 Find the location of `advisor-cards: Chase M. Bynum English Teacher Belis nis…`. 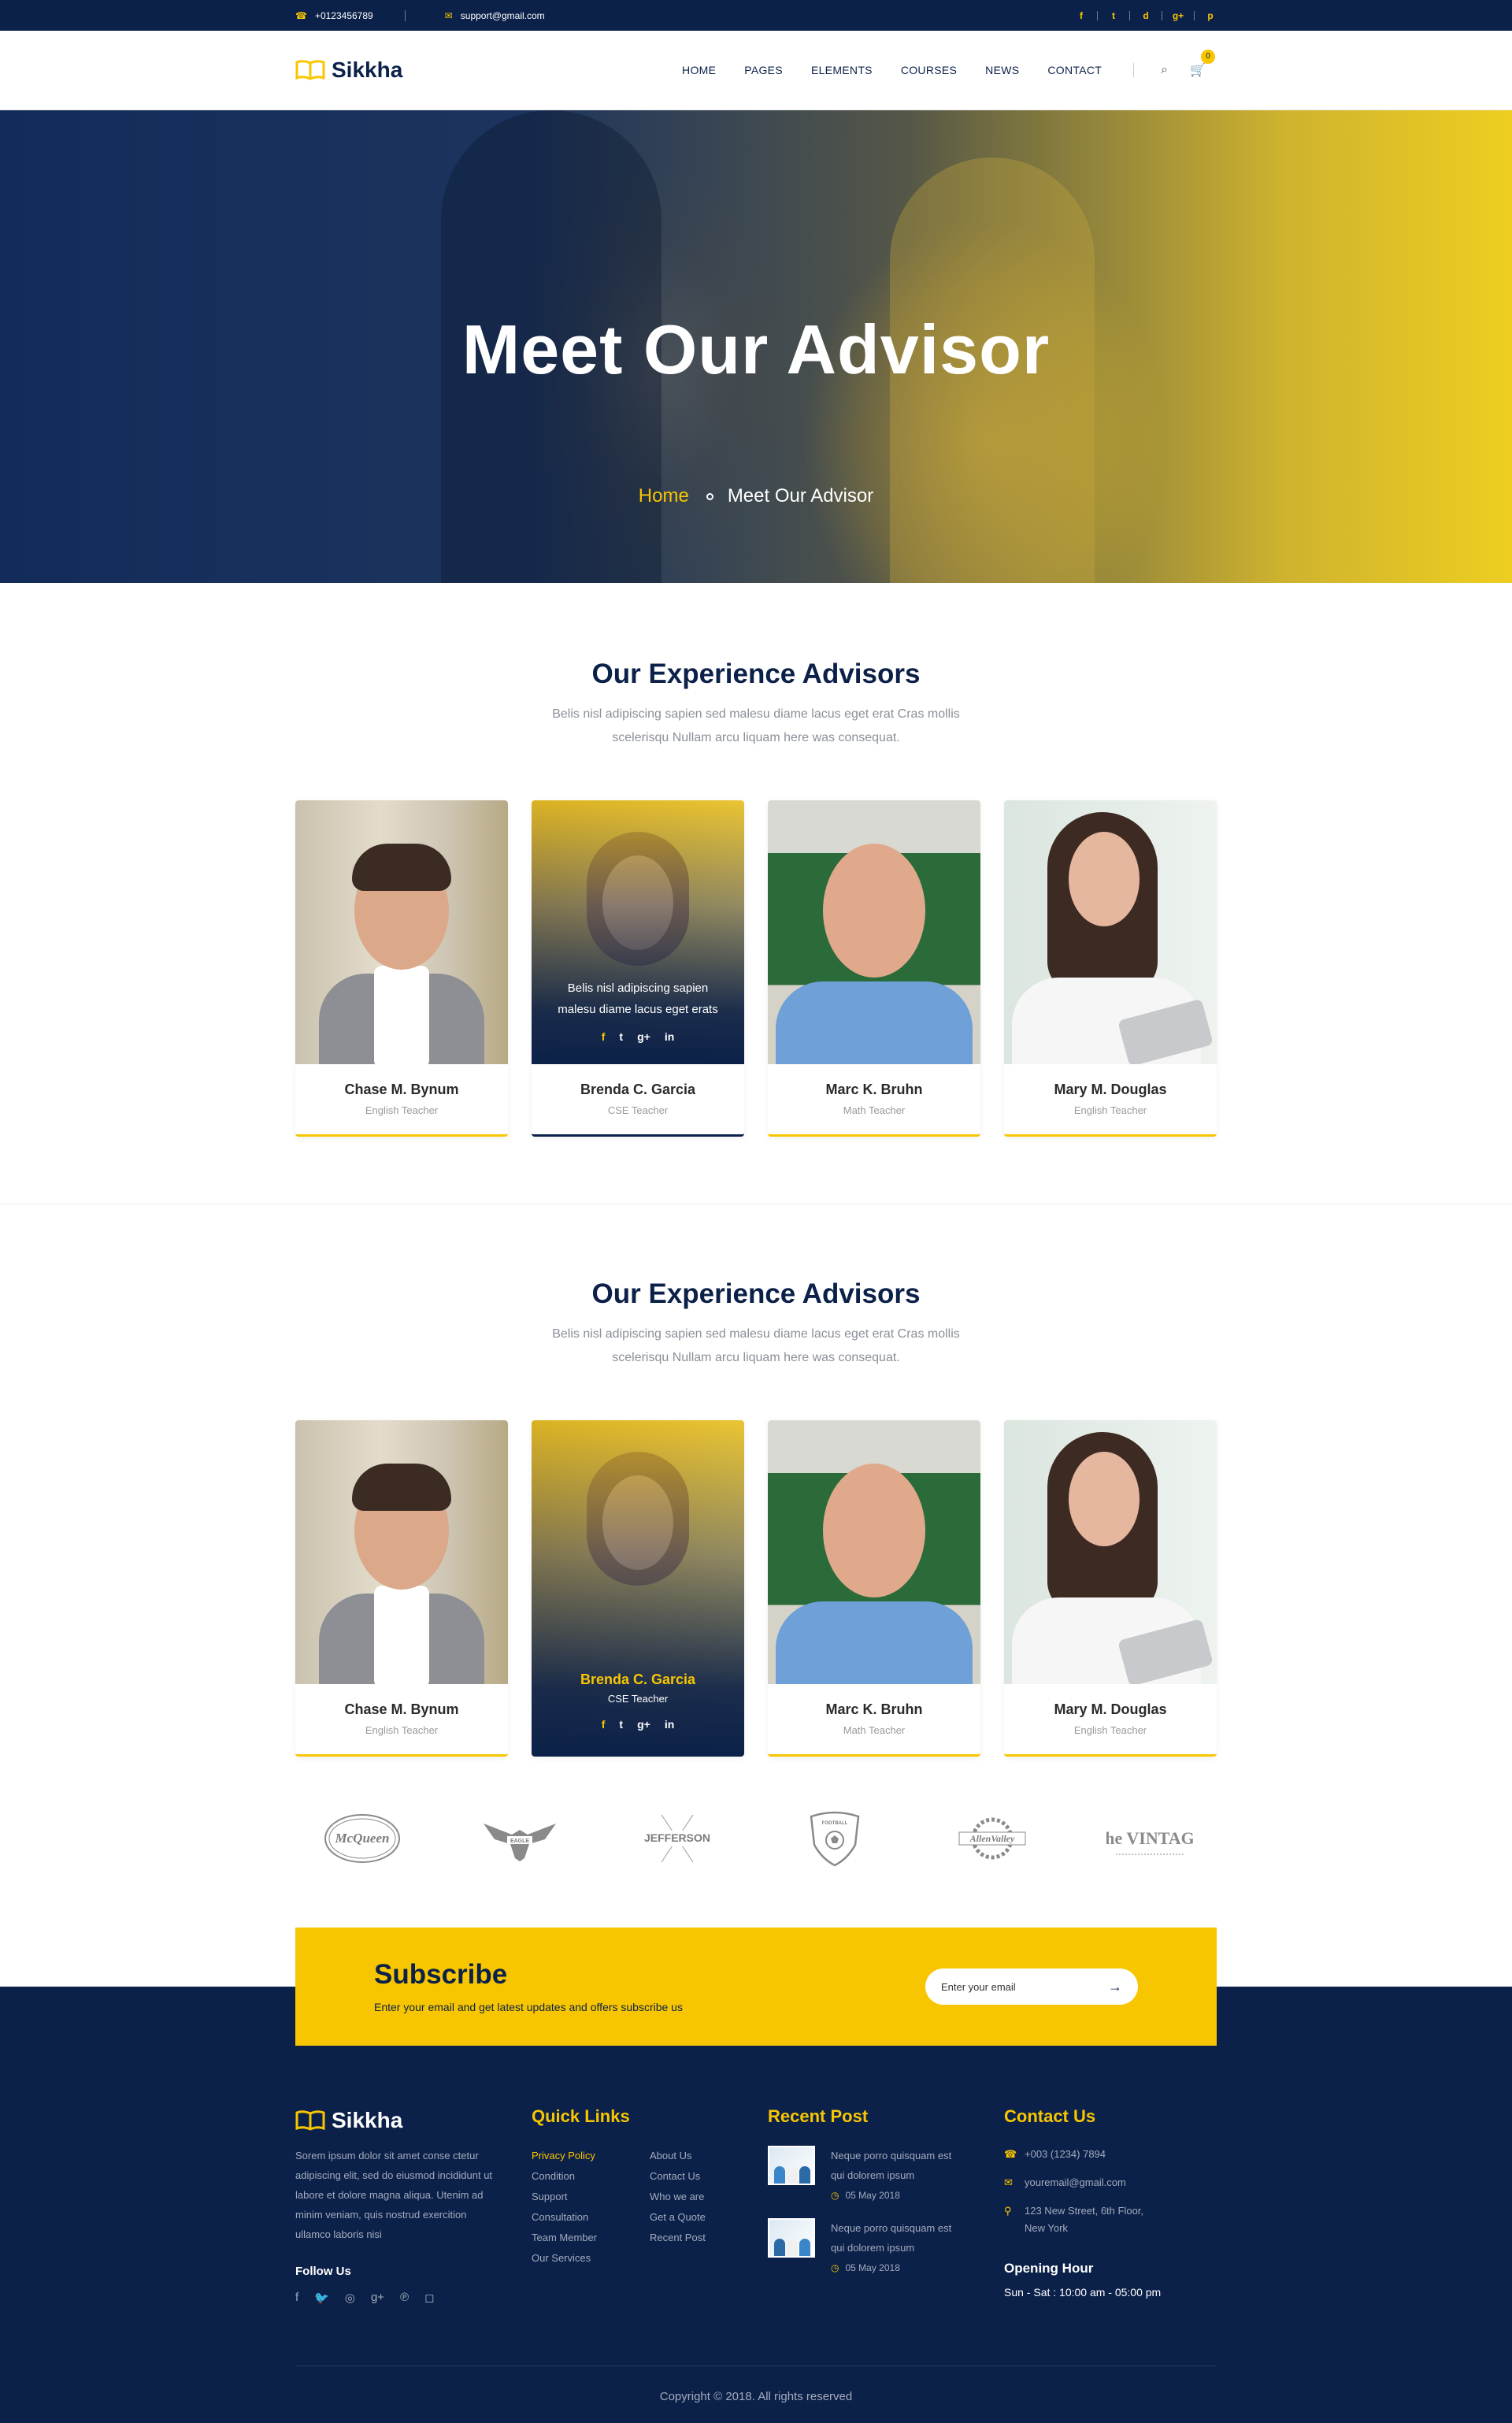

advisor-cards: Chase M. Bynum English Teacher Belis nis… is located at coordinates (756, 968).